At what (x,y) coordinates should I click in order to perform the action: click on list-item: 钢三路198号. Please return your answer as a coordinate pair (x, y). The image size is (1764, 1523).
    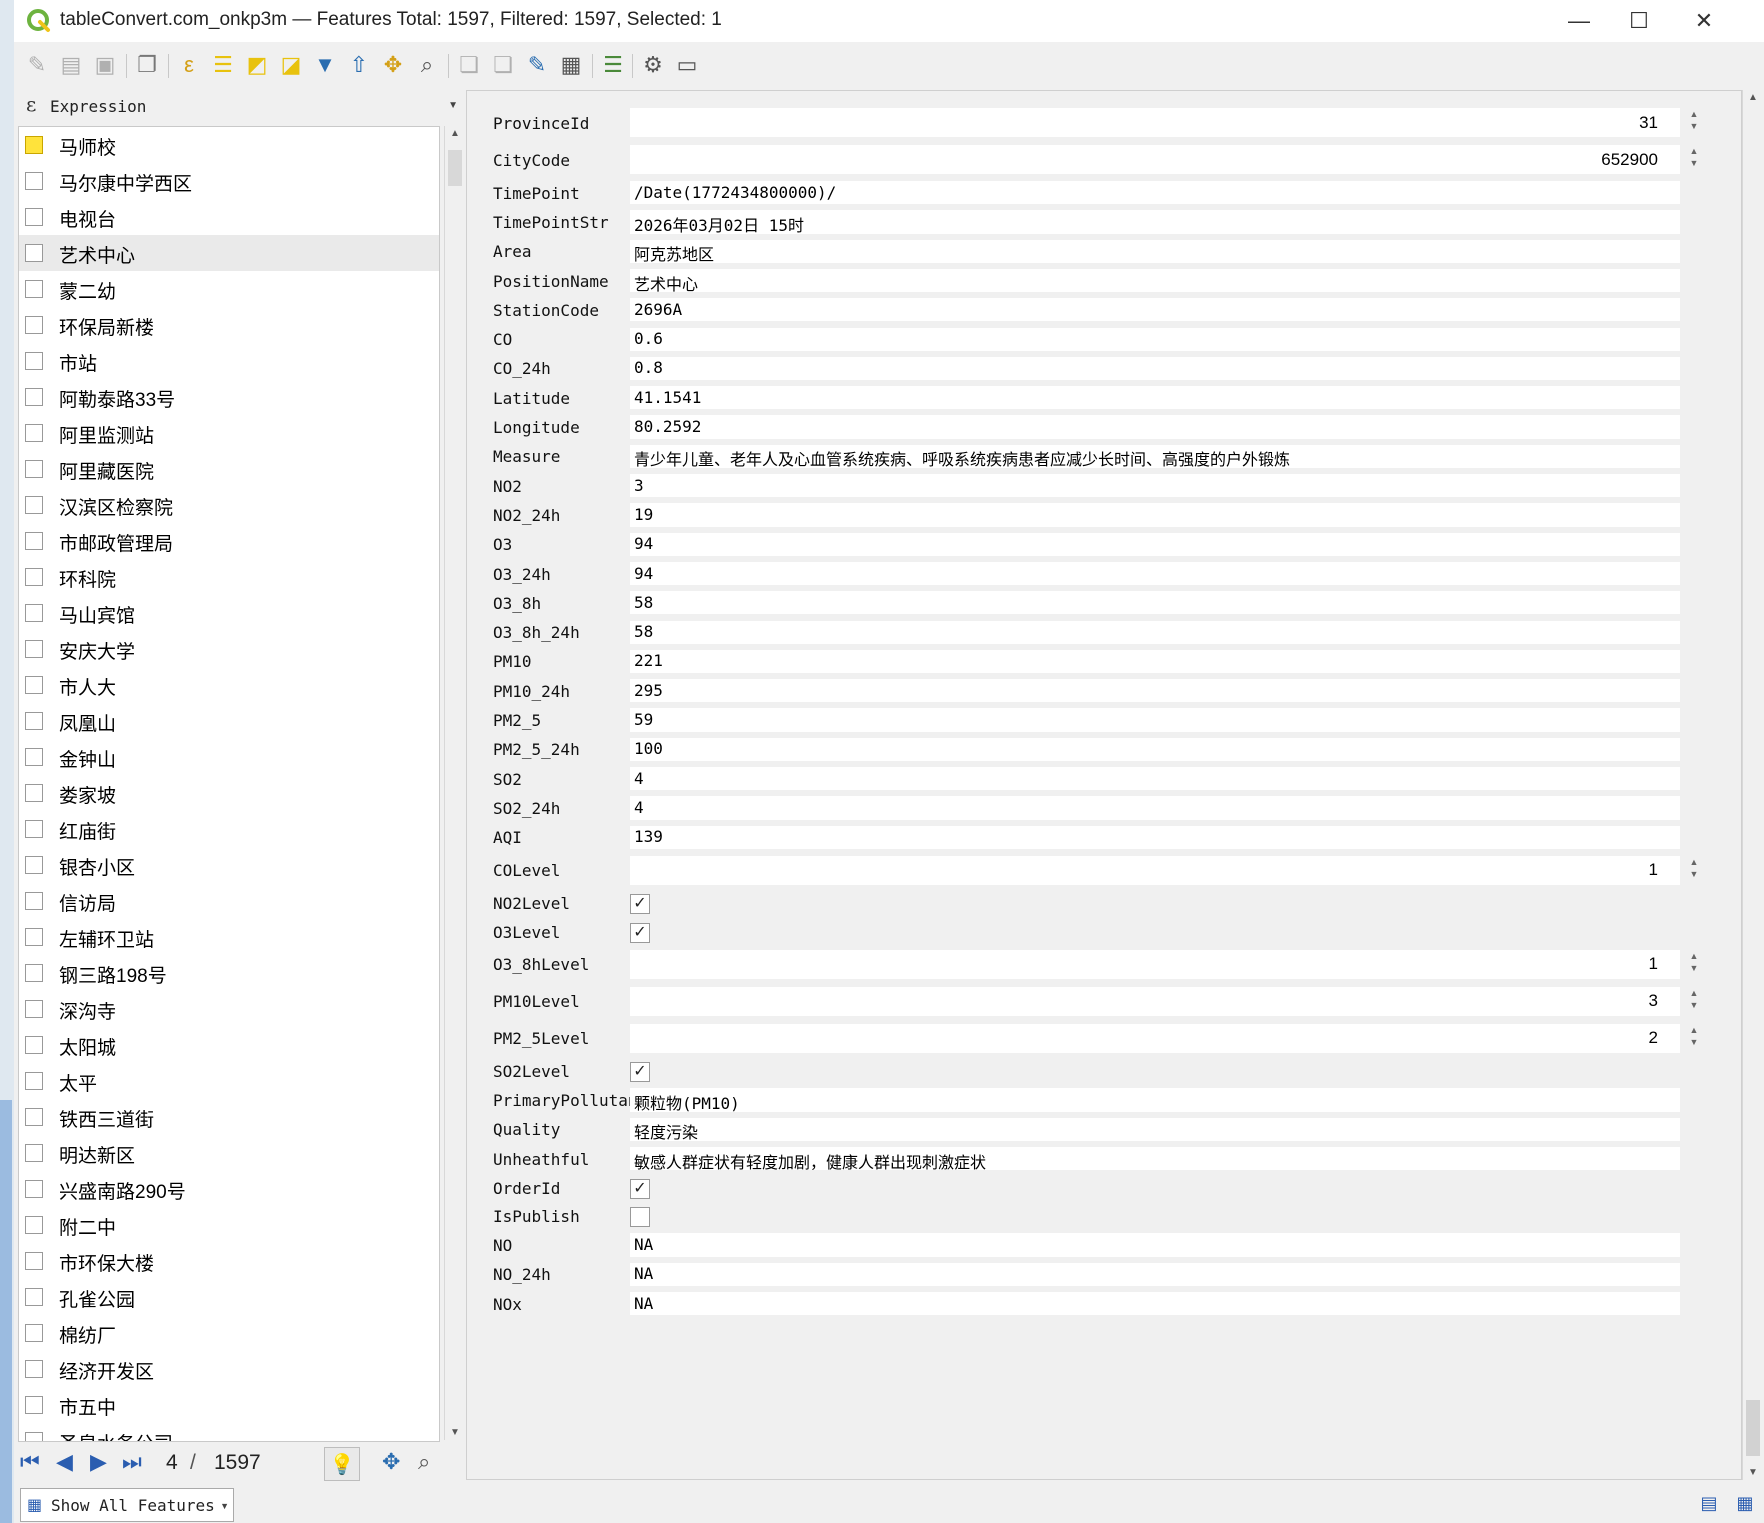
    Looking at the image, I should click on (229, 973).